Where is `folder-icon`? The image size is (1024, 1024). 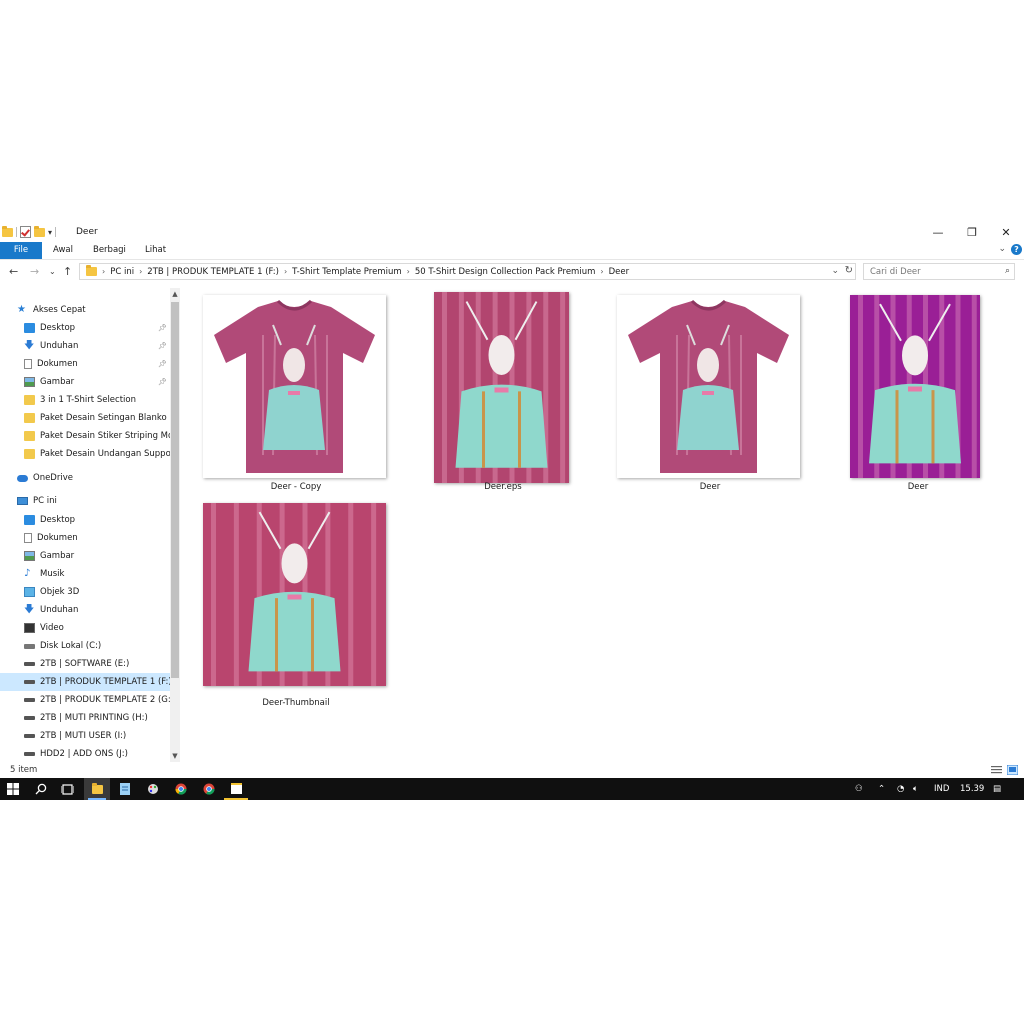
folder-icon is located at coordinates (97, 788).